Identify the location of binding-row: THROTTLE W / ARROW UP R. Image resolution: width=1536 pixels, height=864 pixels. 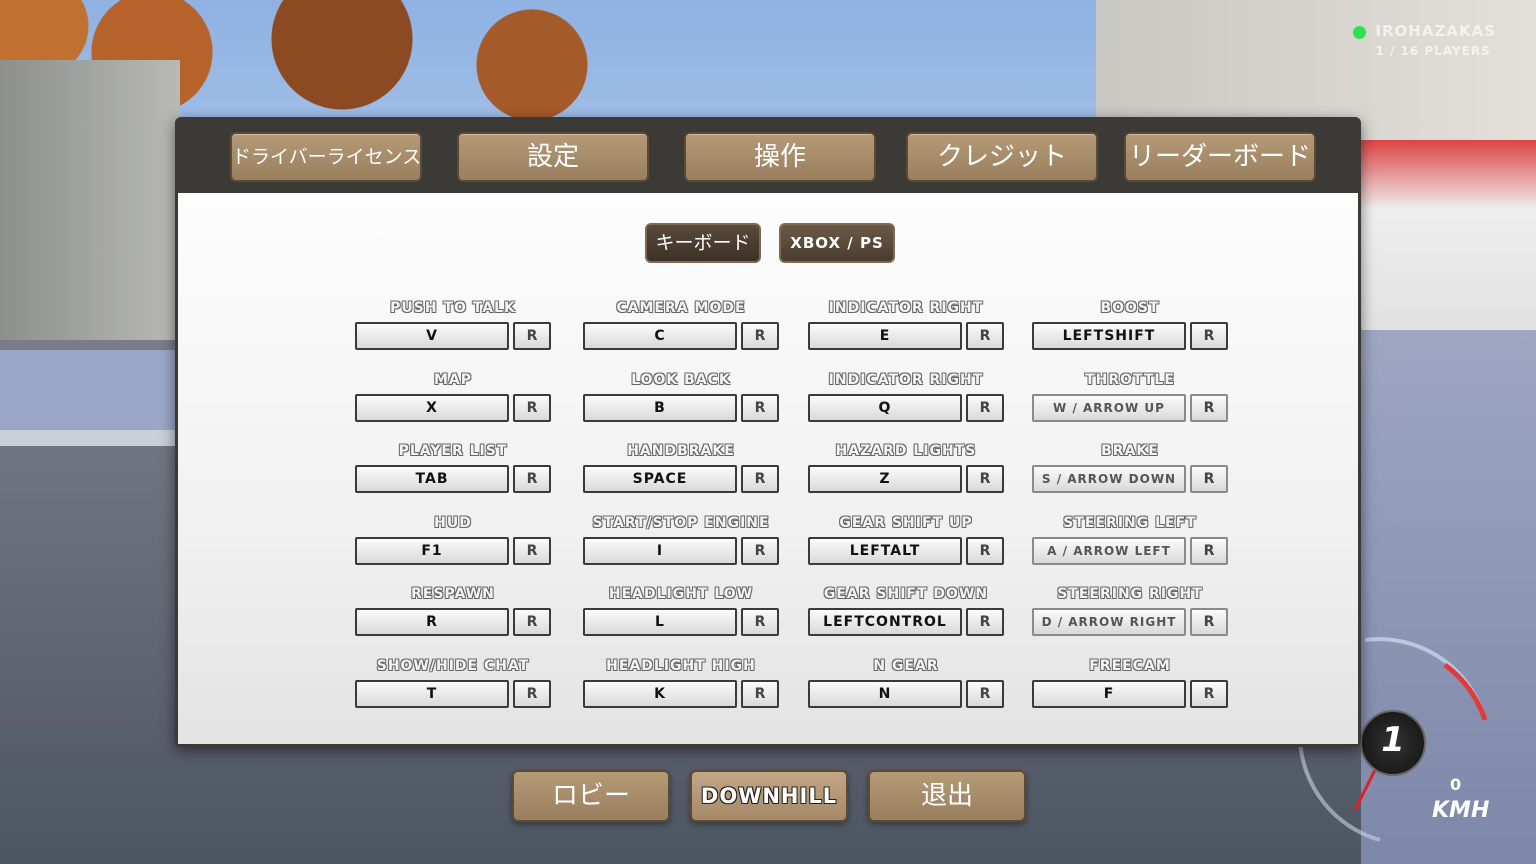
(1130, 402).